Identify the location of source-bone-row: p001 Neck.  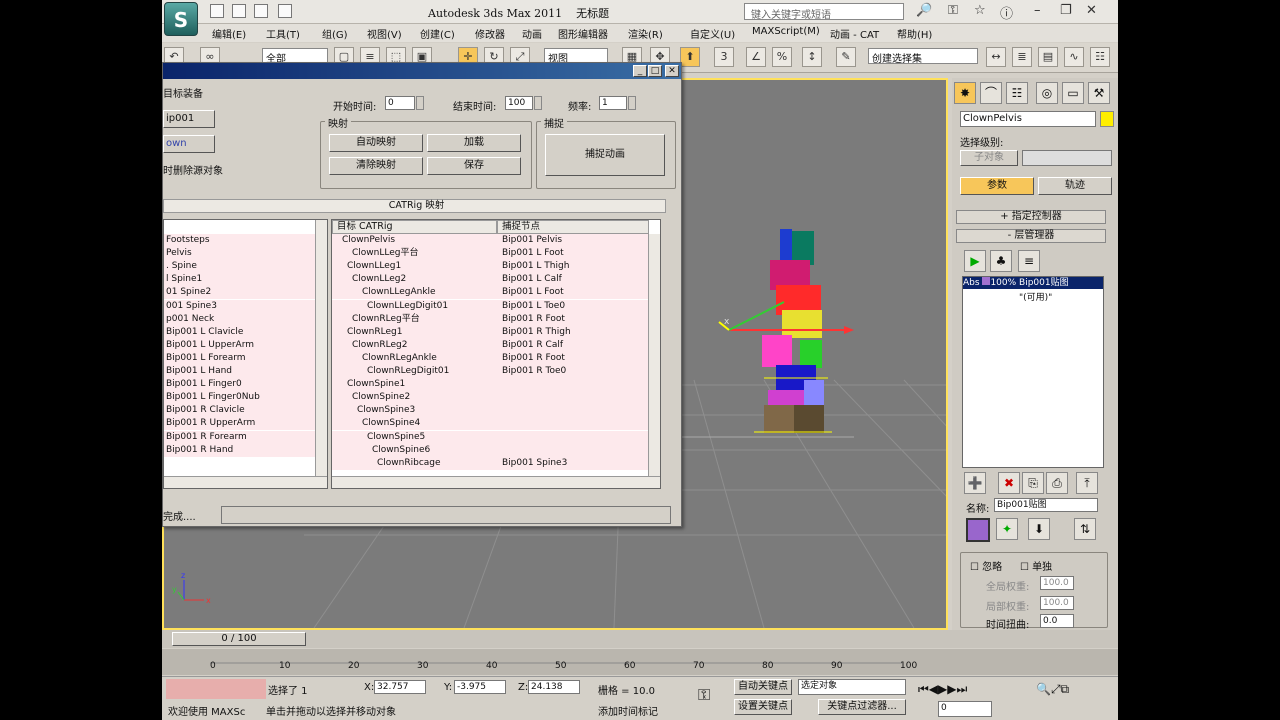
(245, 319).